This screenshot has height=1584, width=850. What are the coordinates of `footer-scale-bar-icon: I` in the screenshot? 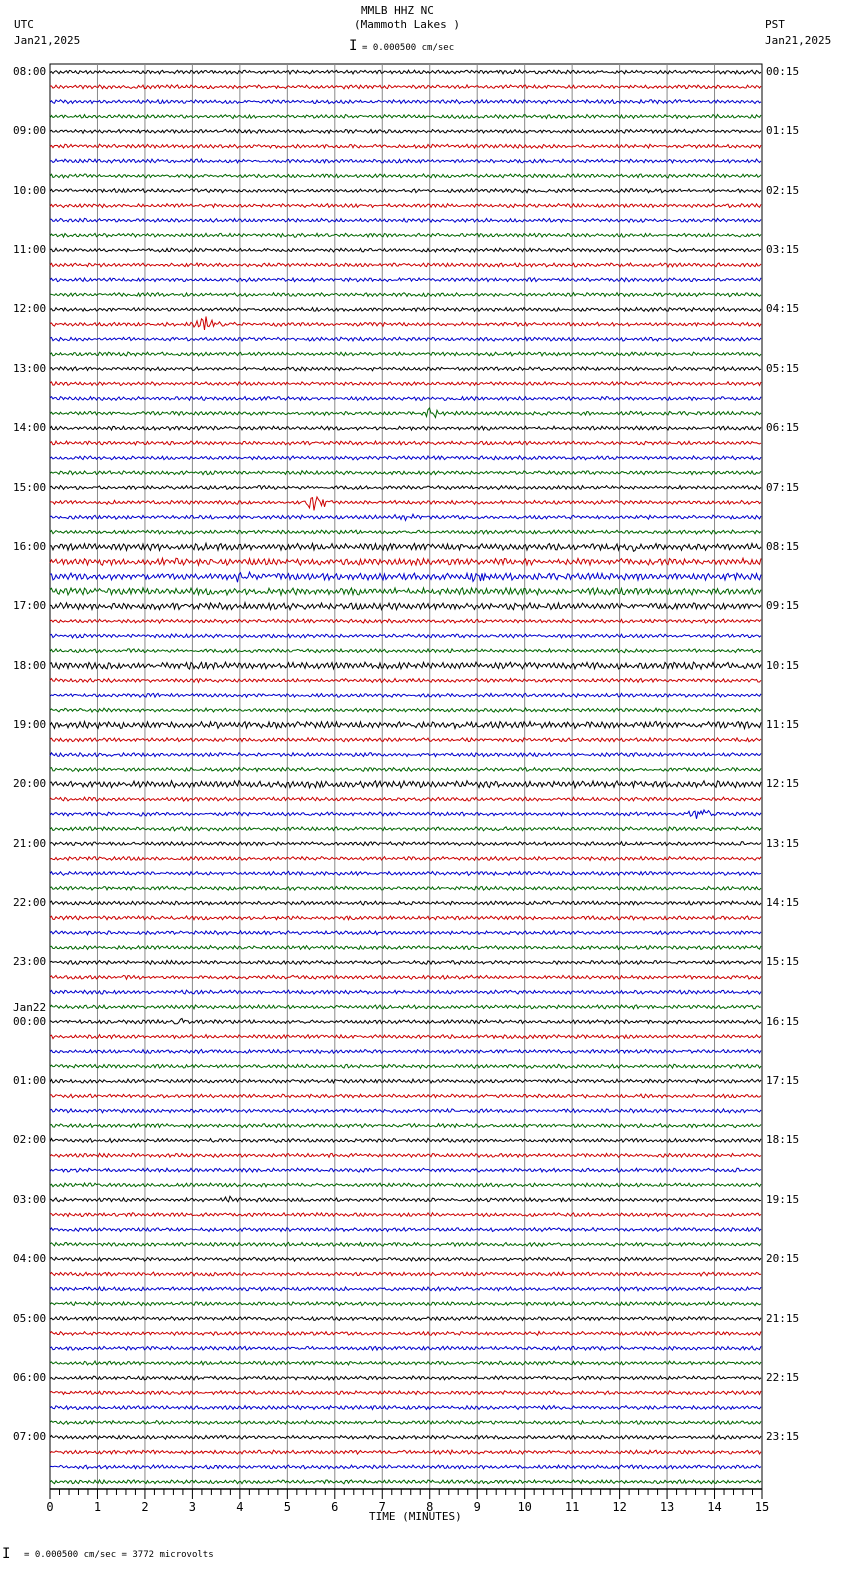 It's located at (6, 1554).